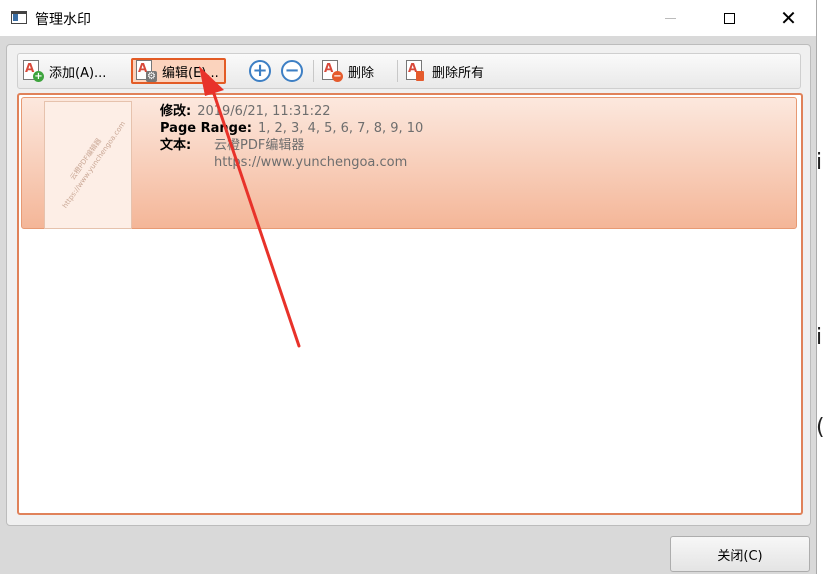 The height and width of the screenshot is (586, 825). Describe the element at coordinates (340, 128) in the screenshot. I see `page-range-value: 1, 2, 3, 4, 5, 6, 7, 8, 9, 10` at that location.